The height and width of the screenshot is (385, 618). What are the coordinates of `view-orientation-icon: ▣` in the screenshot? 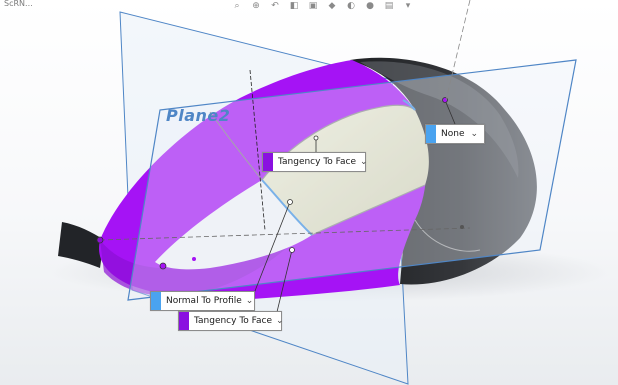 It's located at (313, 6).